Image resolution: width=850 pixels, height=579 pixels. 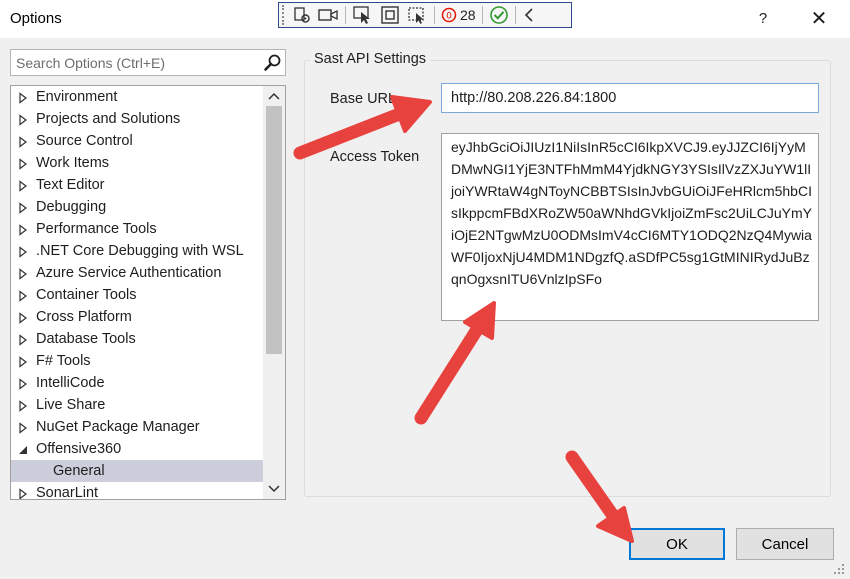 I want to click on tree-scrollbar, so click(x=274, y=292).